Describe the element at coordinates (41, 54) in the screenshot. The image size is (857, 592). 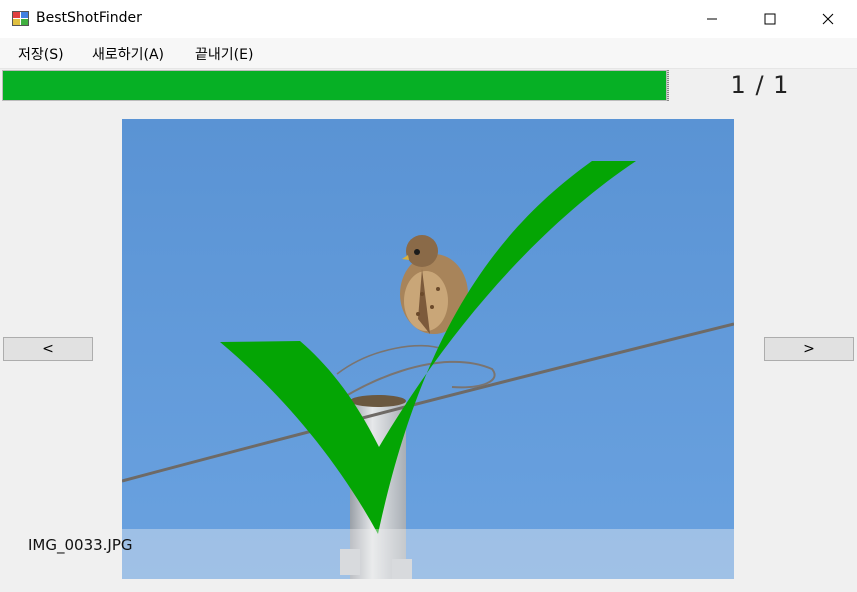
I see `menu-save: 저장(S)` at that location.